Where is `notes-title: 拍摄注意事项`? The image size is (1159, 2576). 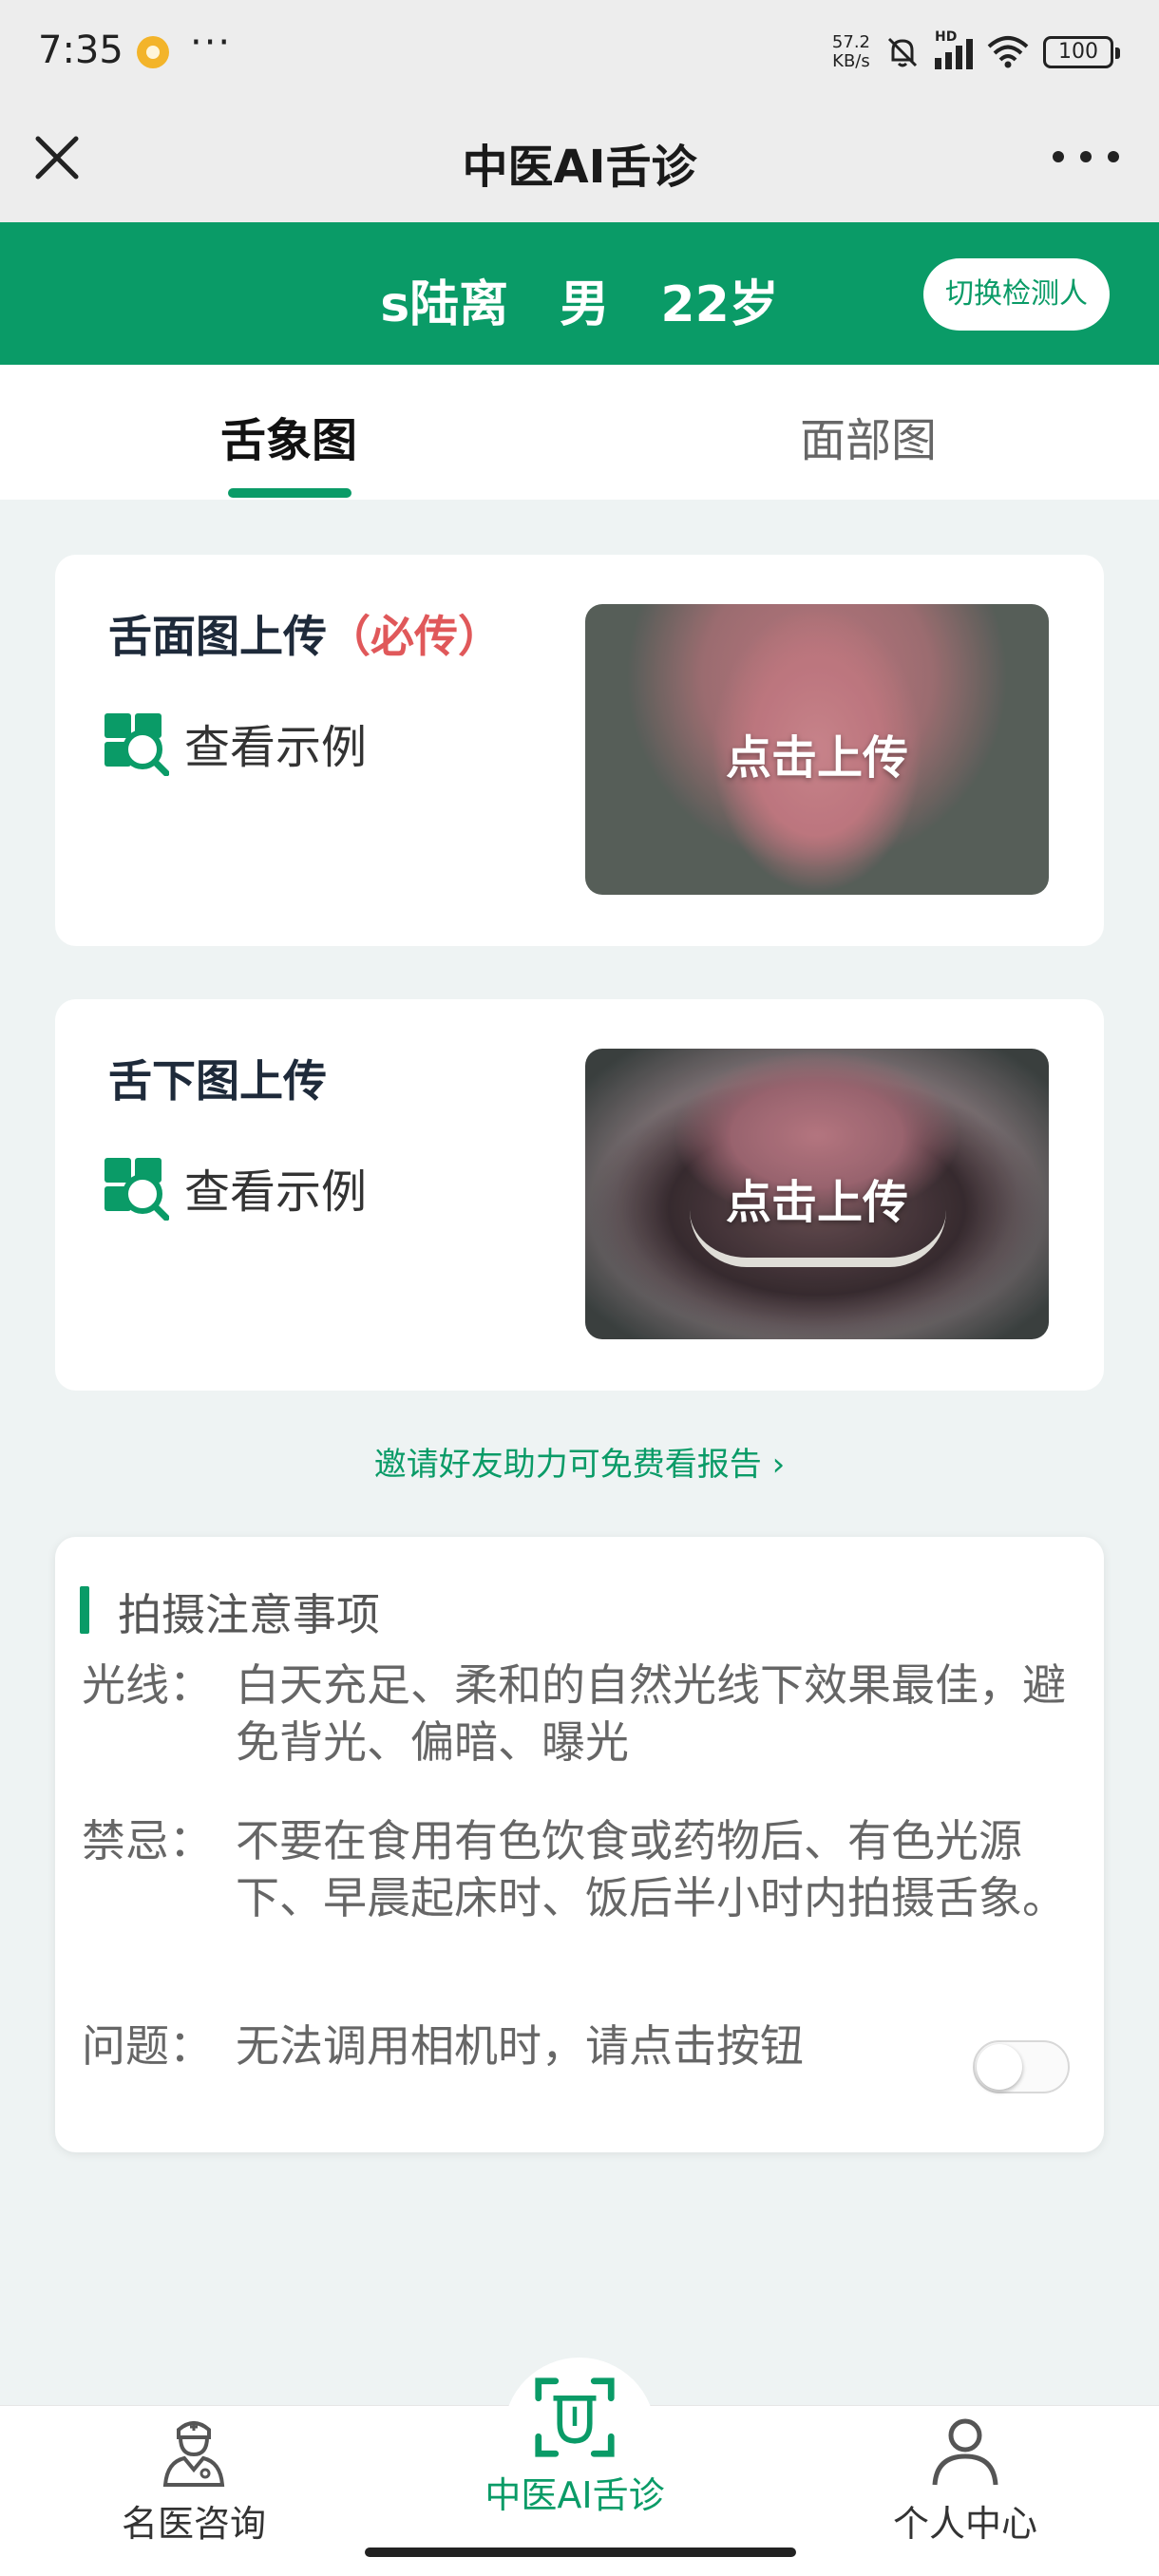
notes-title: 拍摄注意事项 is located at coordinates (249, 1614).